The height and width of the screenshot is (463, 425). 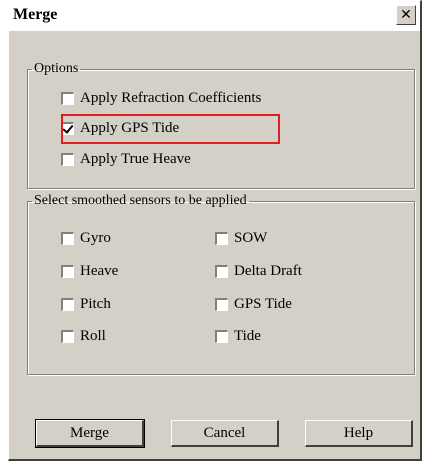 I want to click on sensor-tide: Tide, so click(x=238, y=336).